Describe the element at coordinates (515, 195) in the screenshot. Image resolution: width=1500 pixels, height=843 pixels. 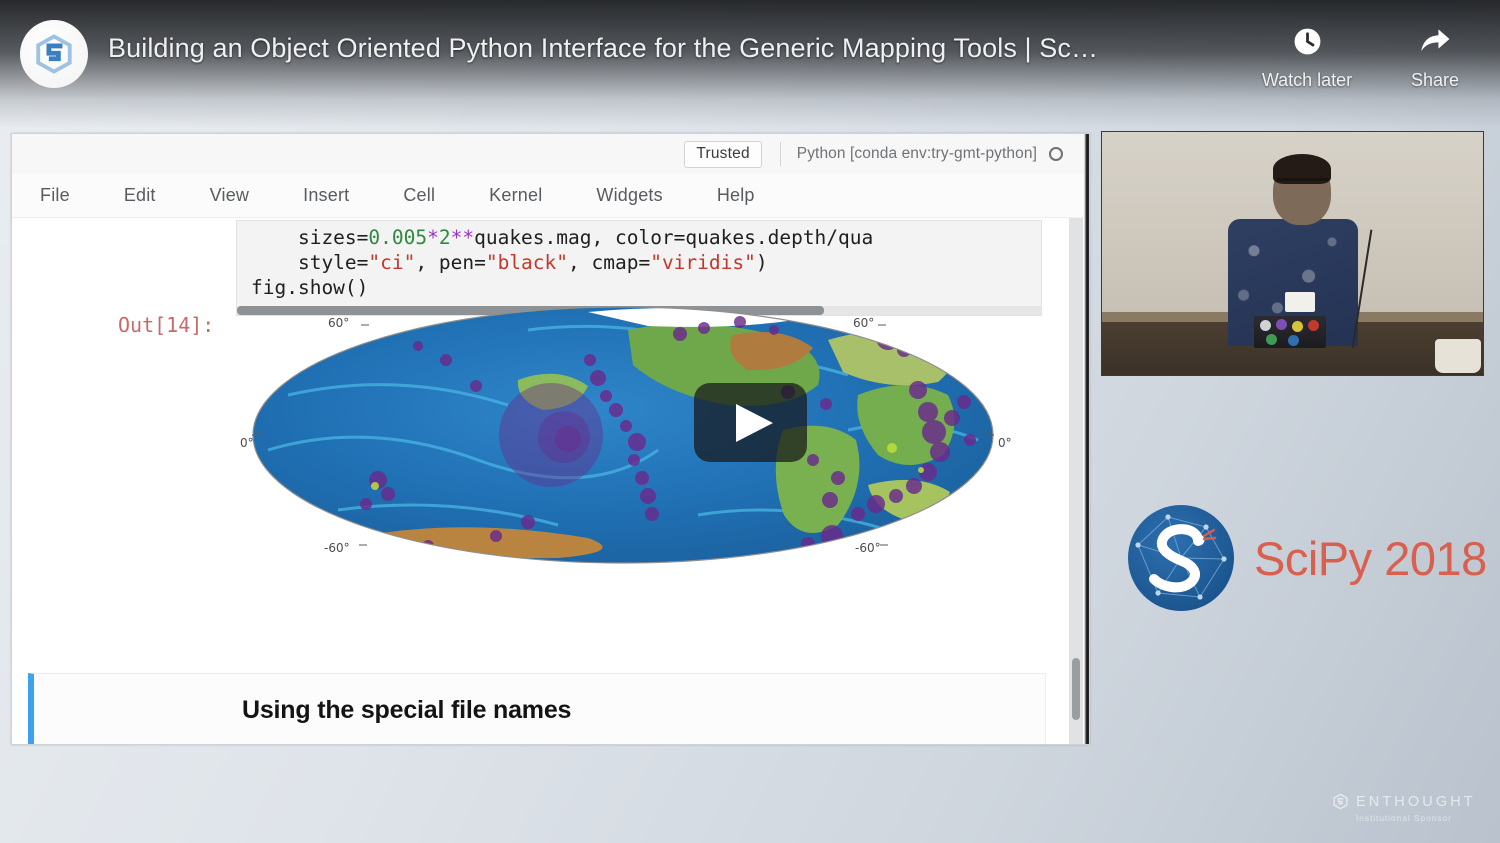
I see `menu-item-kernel: Kernel` at that location.